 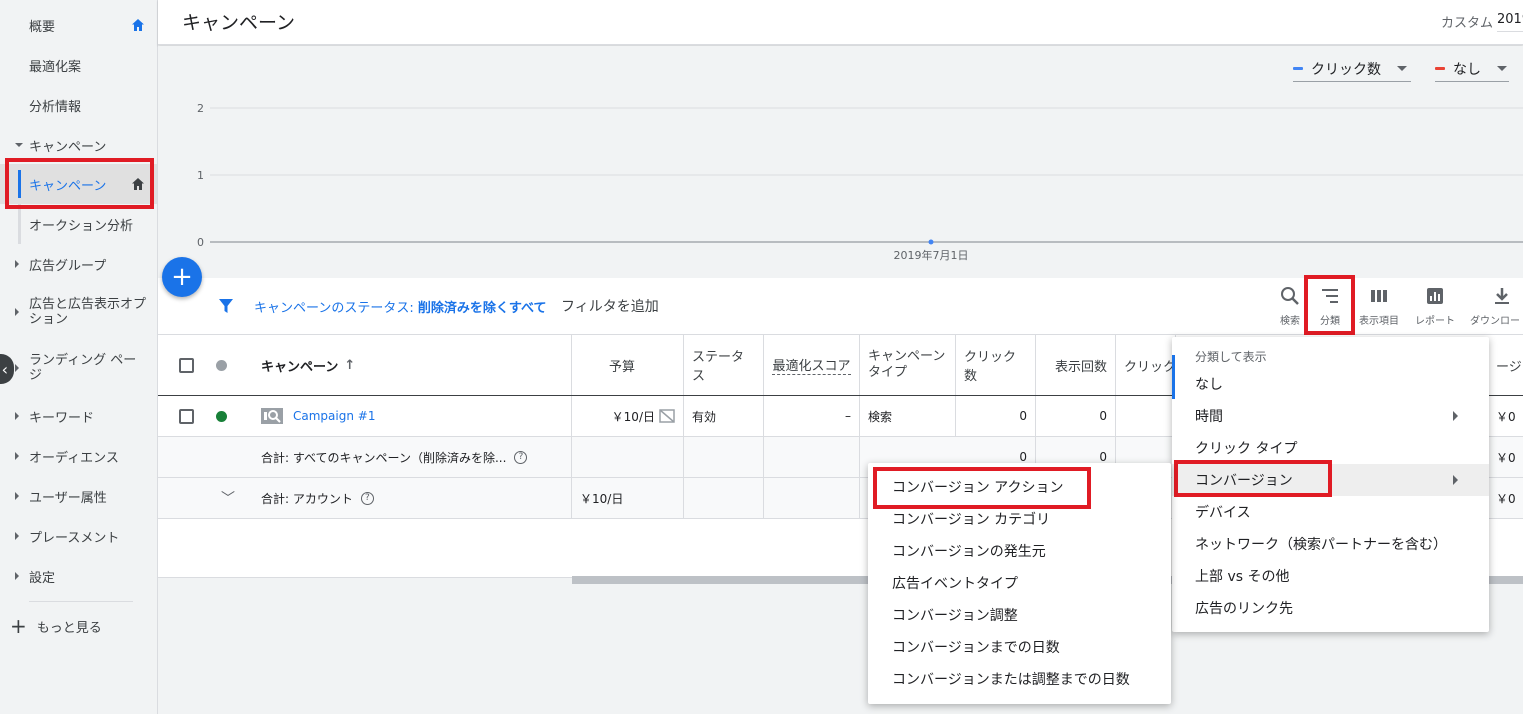 I want to click on nav-ad-groups: 広告グループ, so click(x=78, y=264).